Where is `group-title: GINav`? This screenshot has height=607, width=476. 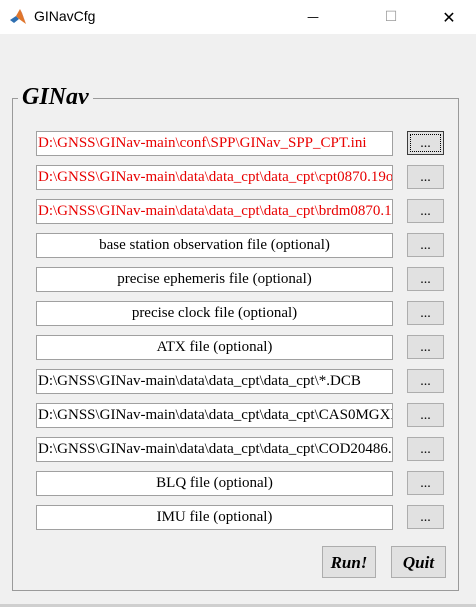
group-title: GINav is located at coordinates (55, 97).